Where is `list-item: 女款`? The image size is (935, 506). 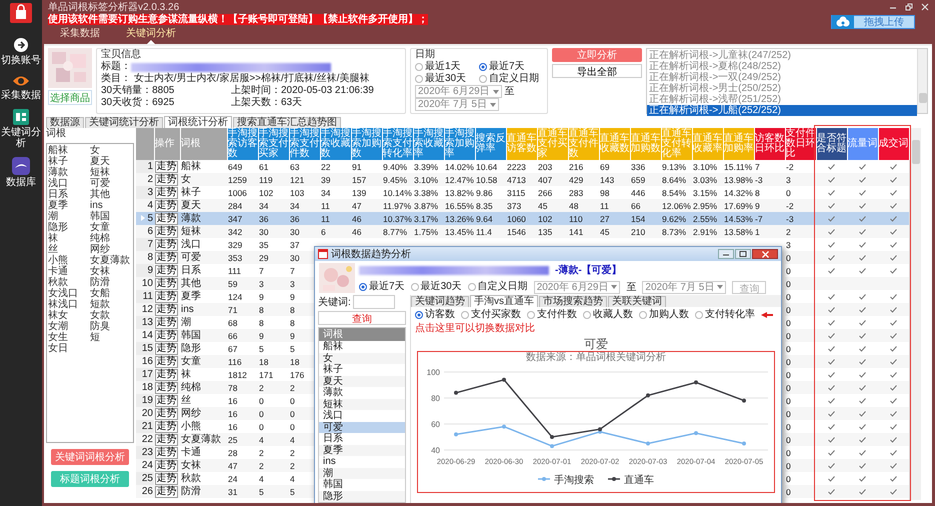 list-item: 女款 is located at coordinates (111, 315).